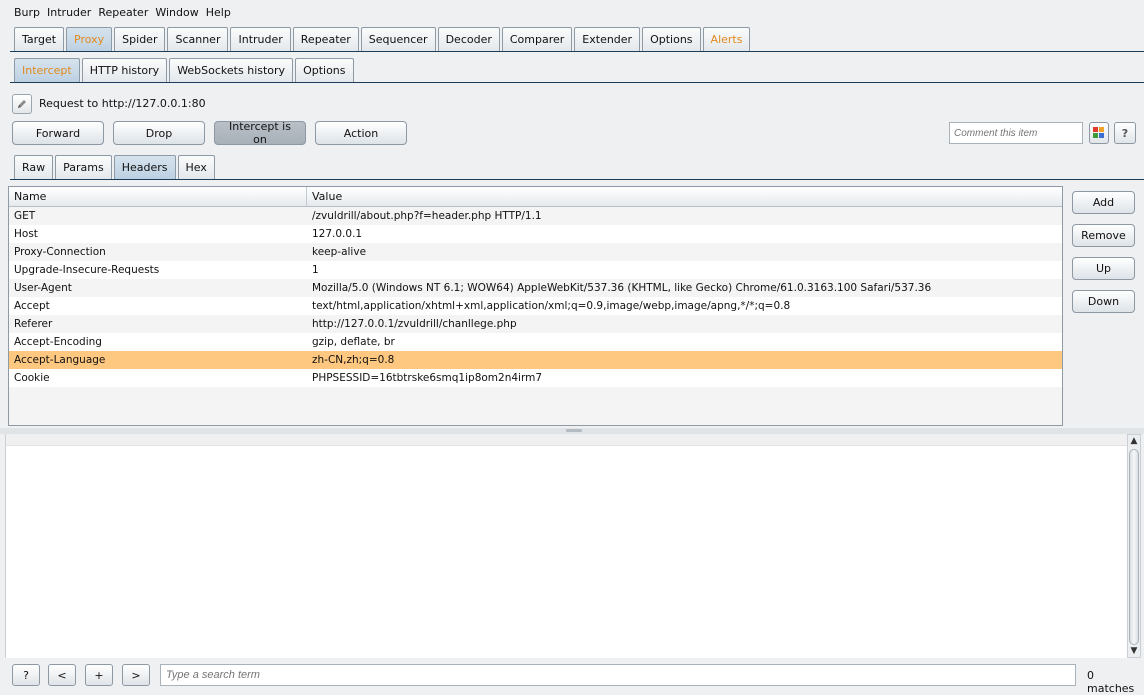  Describe the element at coordinates (22, 104) in the screenshot. I see `edit-pencil-icon` at that location.